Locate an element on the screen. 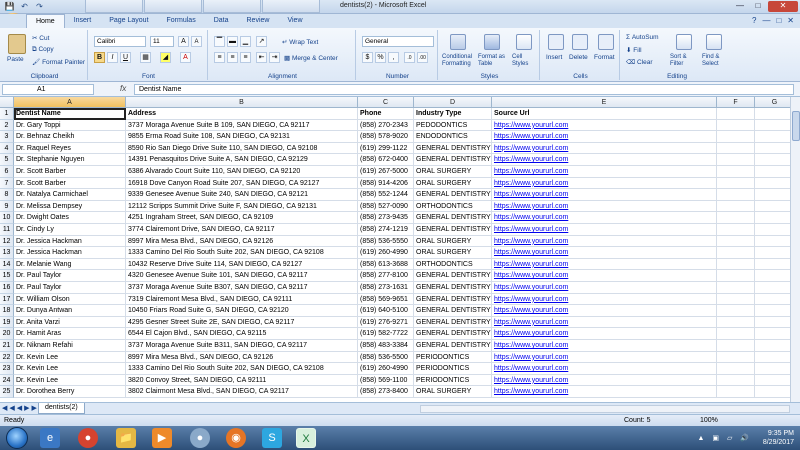 Image resolution: width=800 pixels, height=450 pixels. name-cell: Dr. Kevin Lee is located at coordinates (70, 357).